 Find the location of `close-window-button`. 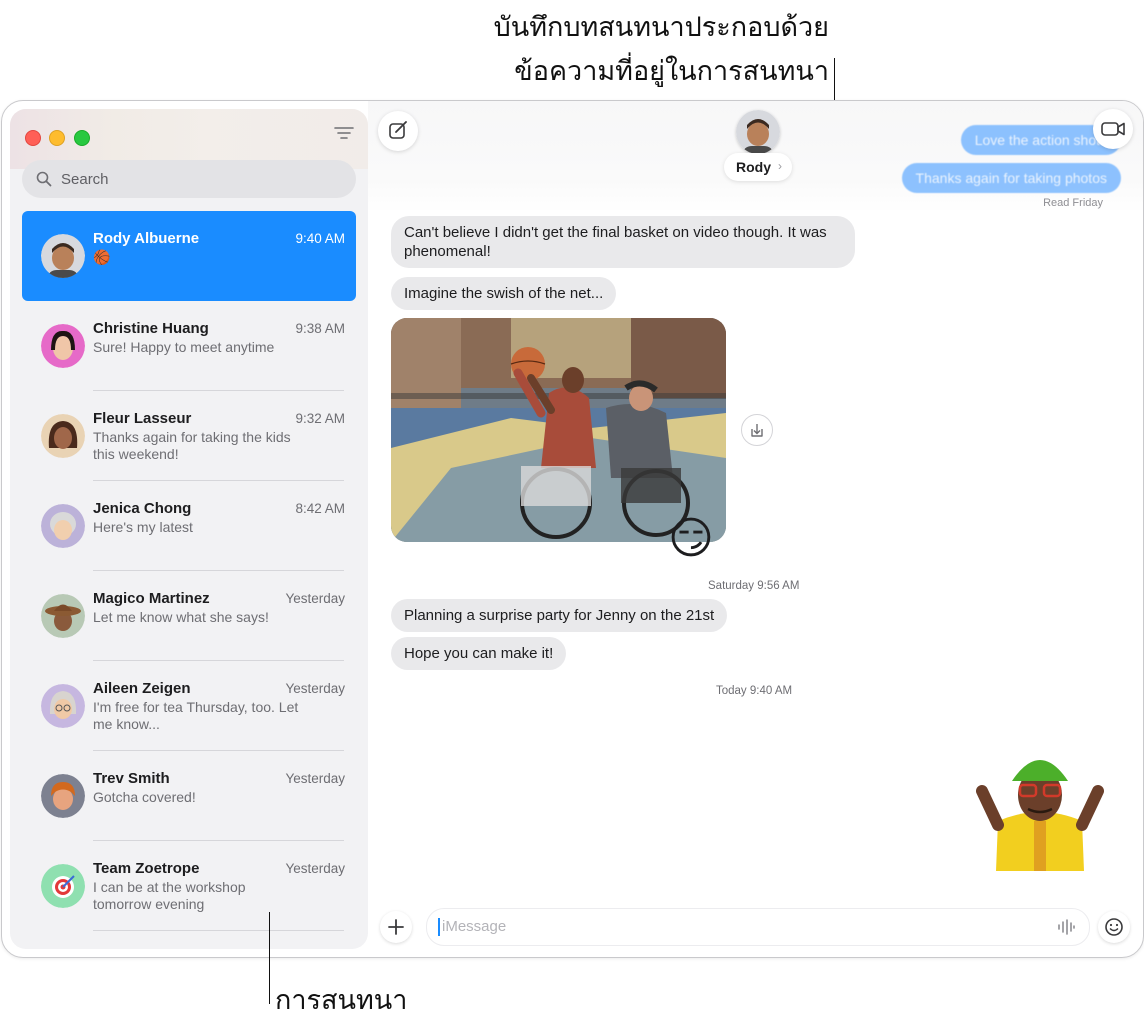

close-window-button is located at coordinates (33, 138).